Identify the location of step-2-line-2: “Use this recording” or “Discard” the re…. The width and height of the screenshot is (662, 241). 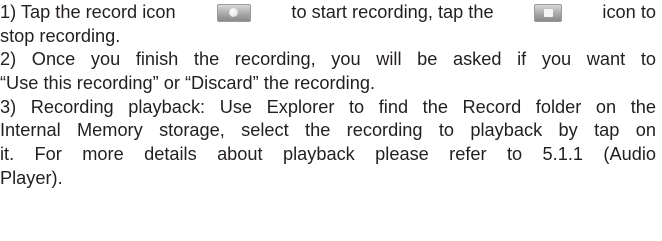
(187, 83).